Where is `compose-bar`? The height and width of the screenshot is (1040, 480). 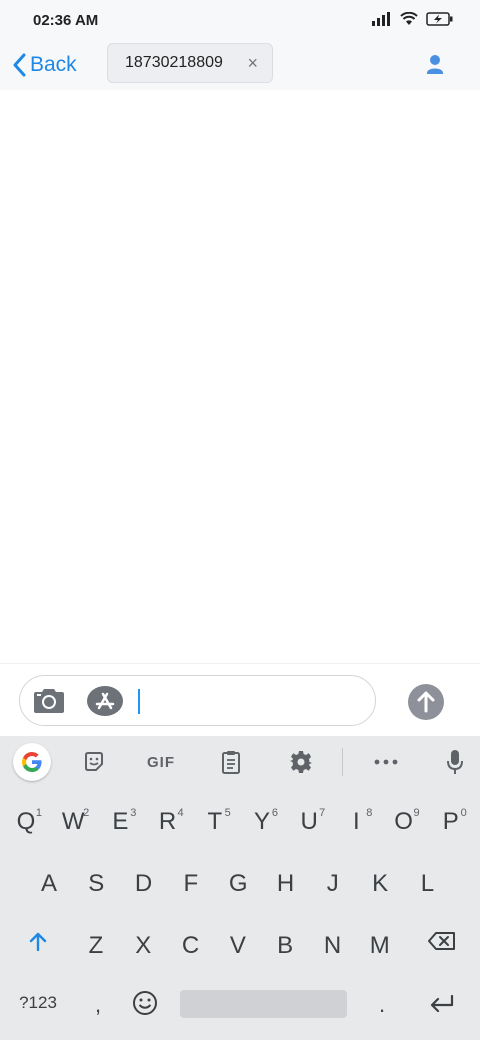
compose-bar is located at coordinates (240, 699).